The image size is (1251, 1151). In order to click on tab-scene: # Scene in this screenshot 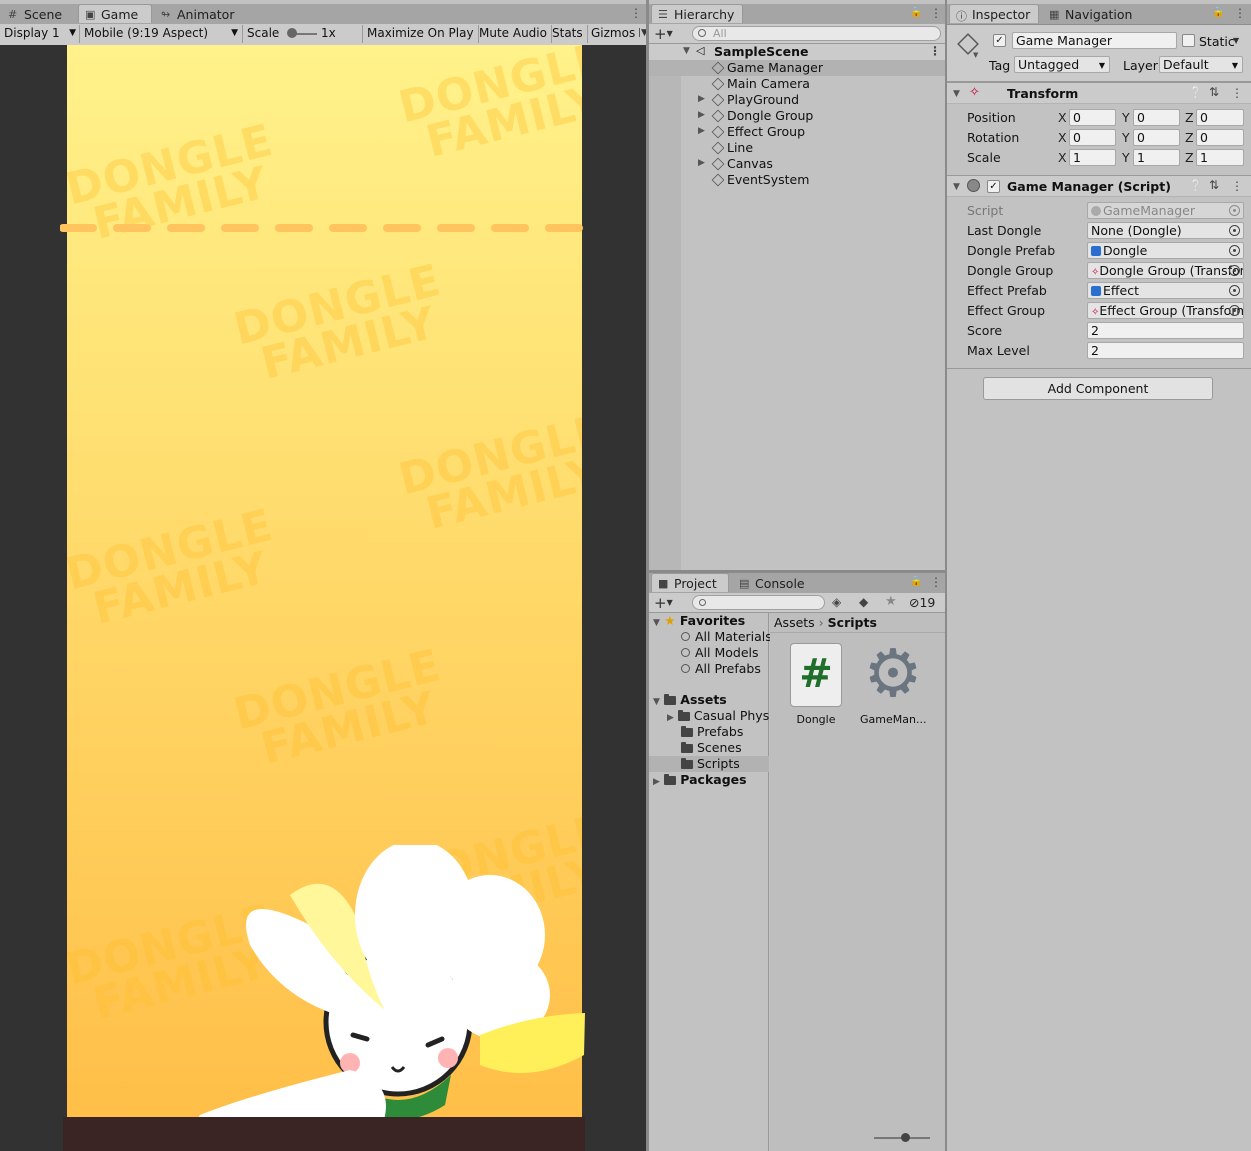, I will do `click(36, 14)`.